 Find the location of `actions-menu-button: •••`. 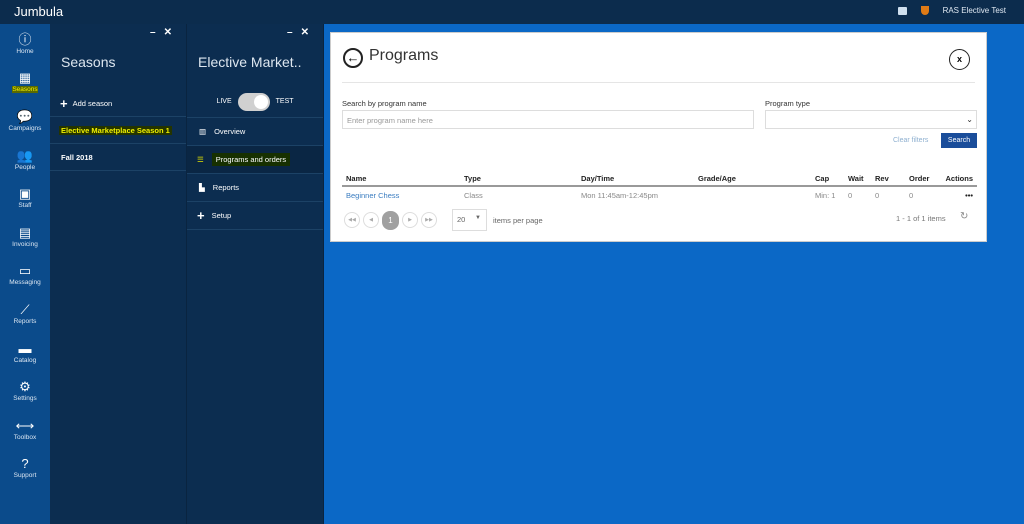

actions-menu-button: ••• is located at coordinates (959, 195).